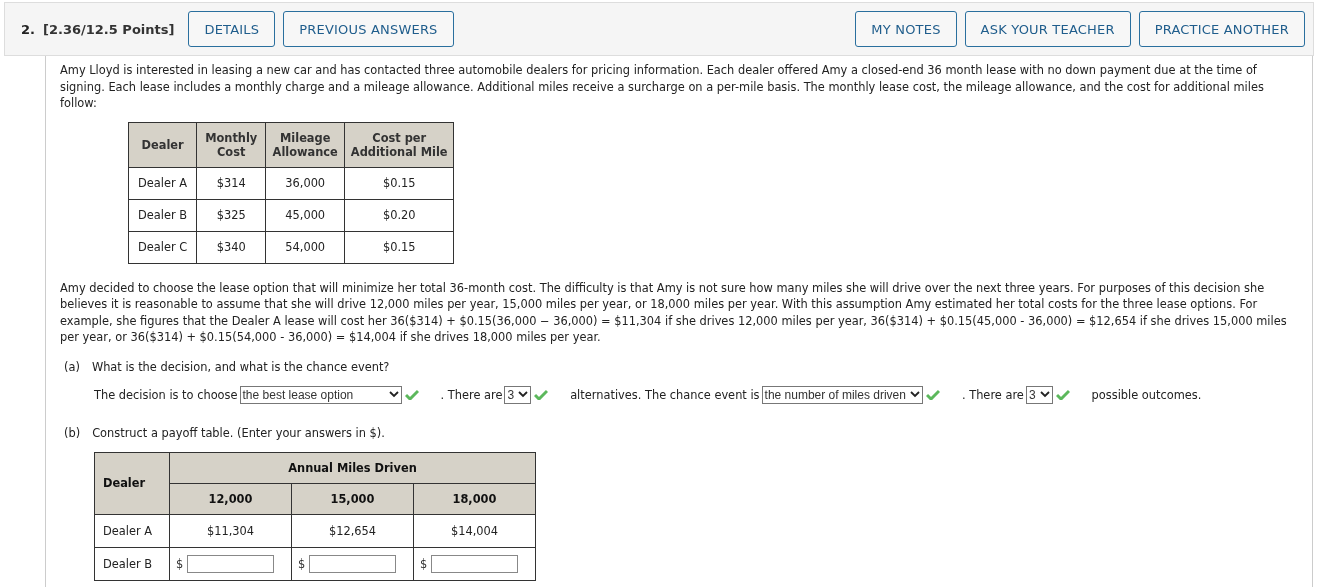 The width and height of the screenshot is (1322, 587). I want to click on header-button: PRACTICE ANOTHER, so click(1221, 29).